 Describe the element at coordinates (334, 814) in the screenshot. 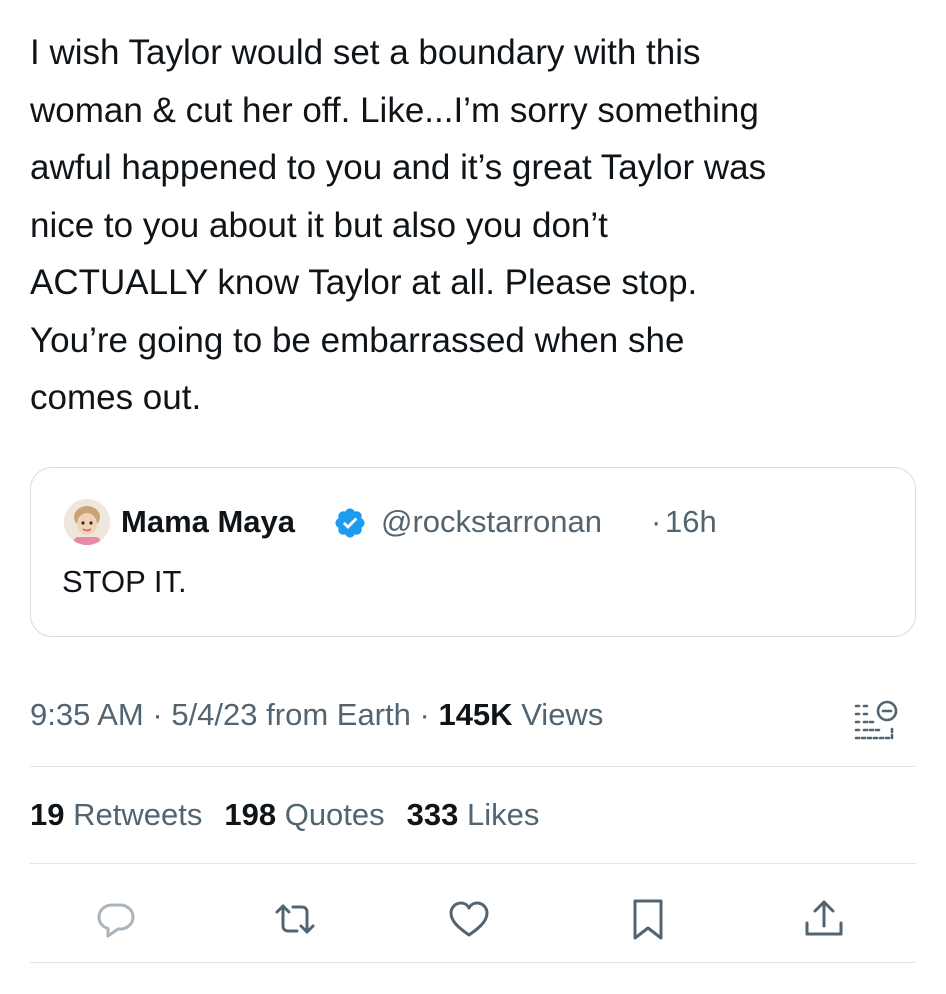

I see `quotes-label: Quotes` at that location.